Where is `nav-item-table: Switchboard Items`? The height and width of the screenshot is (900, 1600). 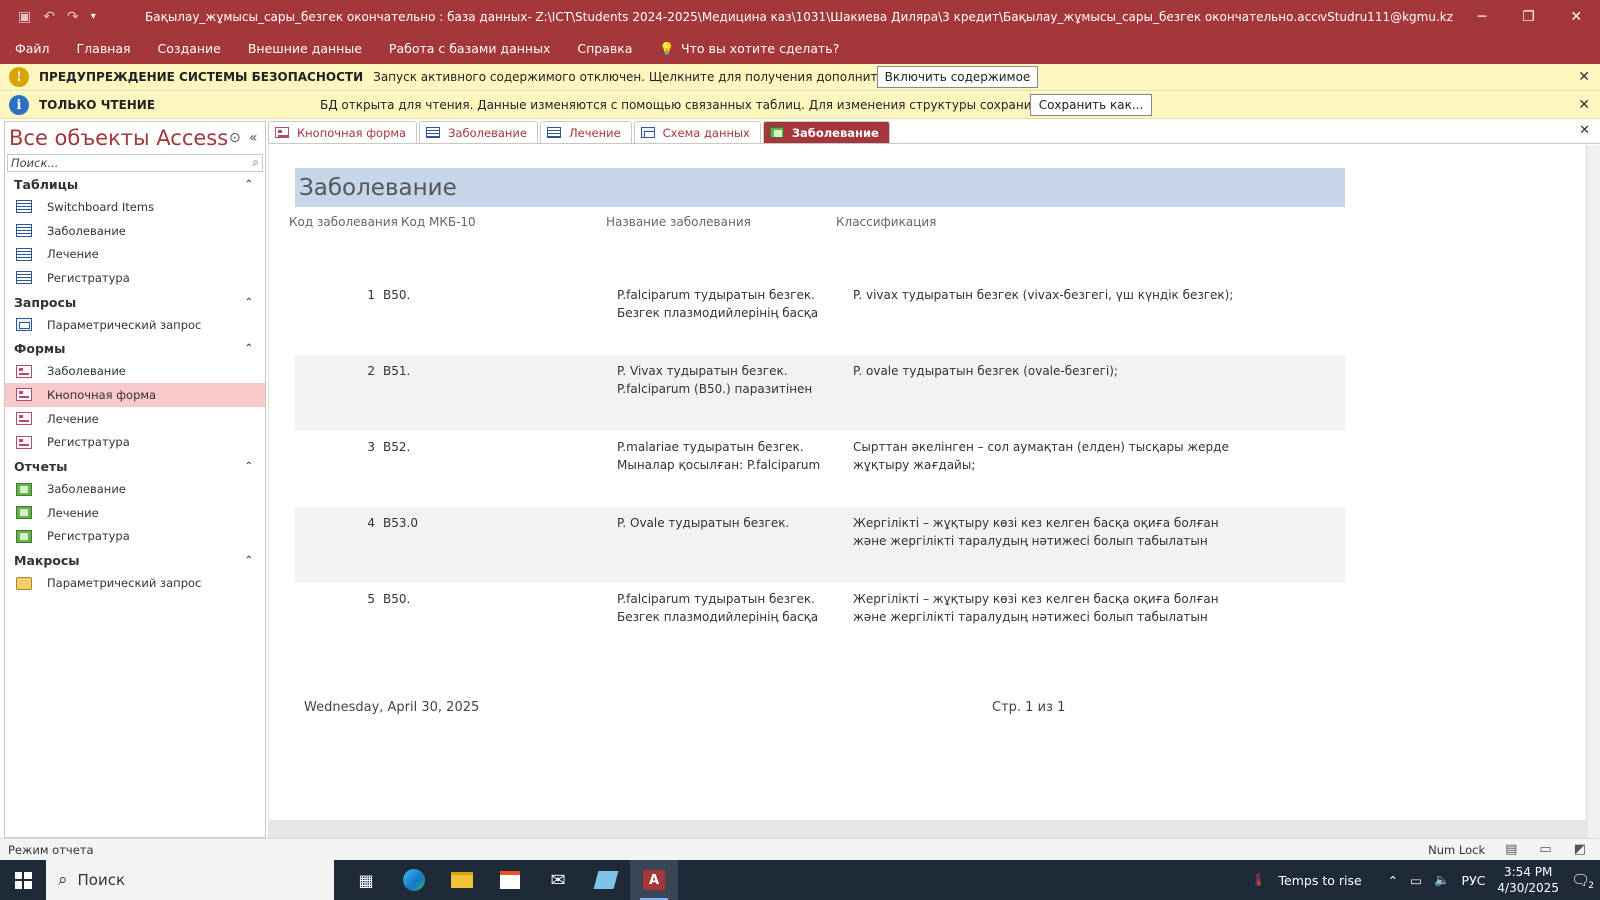
nav-item-table: Switchboard Items is located at coordinates (135, 207).